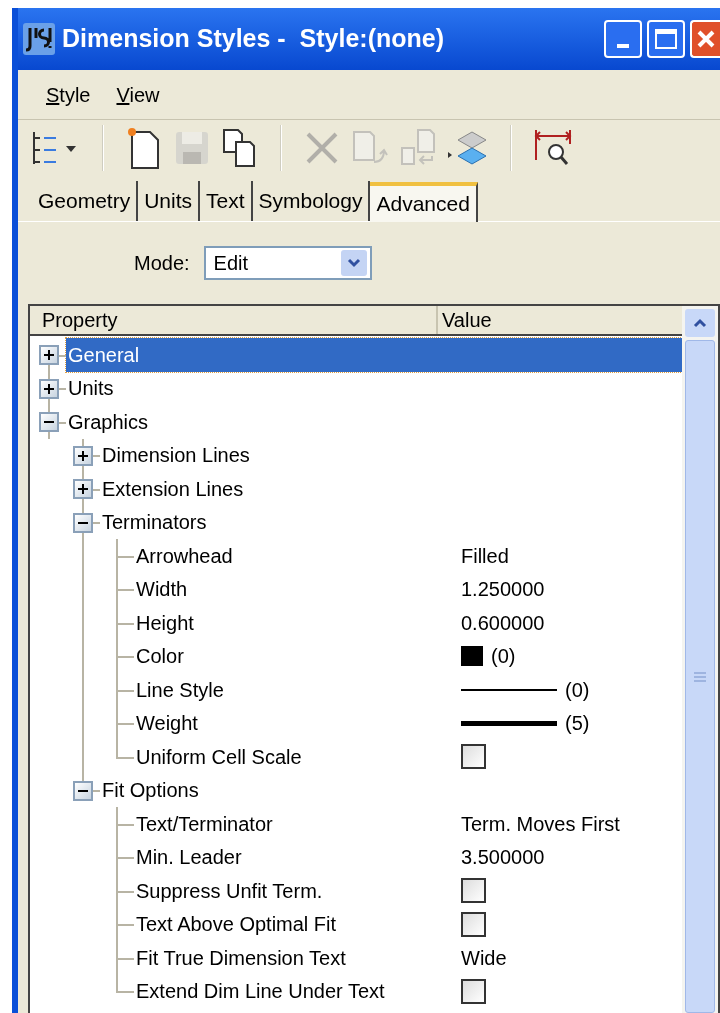 This screenshot has width=720, height=1013. Describe the element at coordinates (226, 201) in the screenshot. I see `tab: Text` at that location.